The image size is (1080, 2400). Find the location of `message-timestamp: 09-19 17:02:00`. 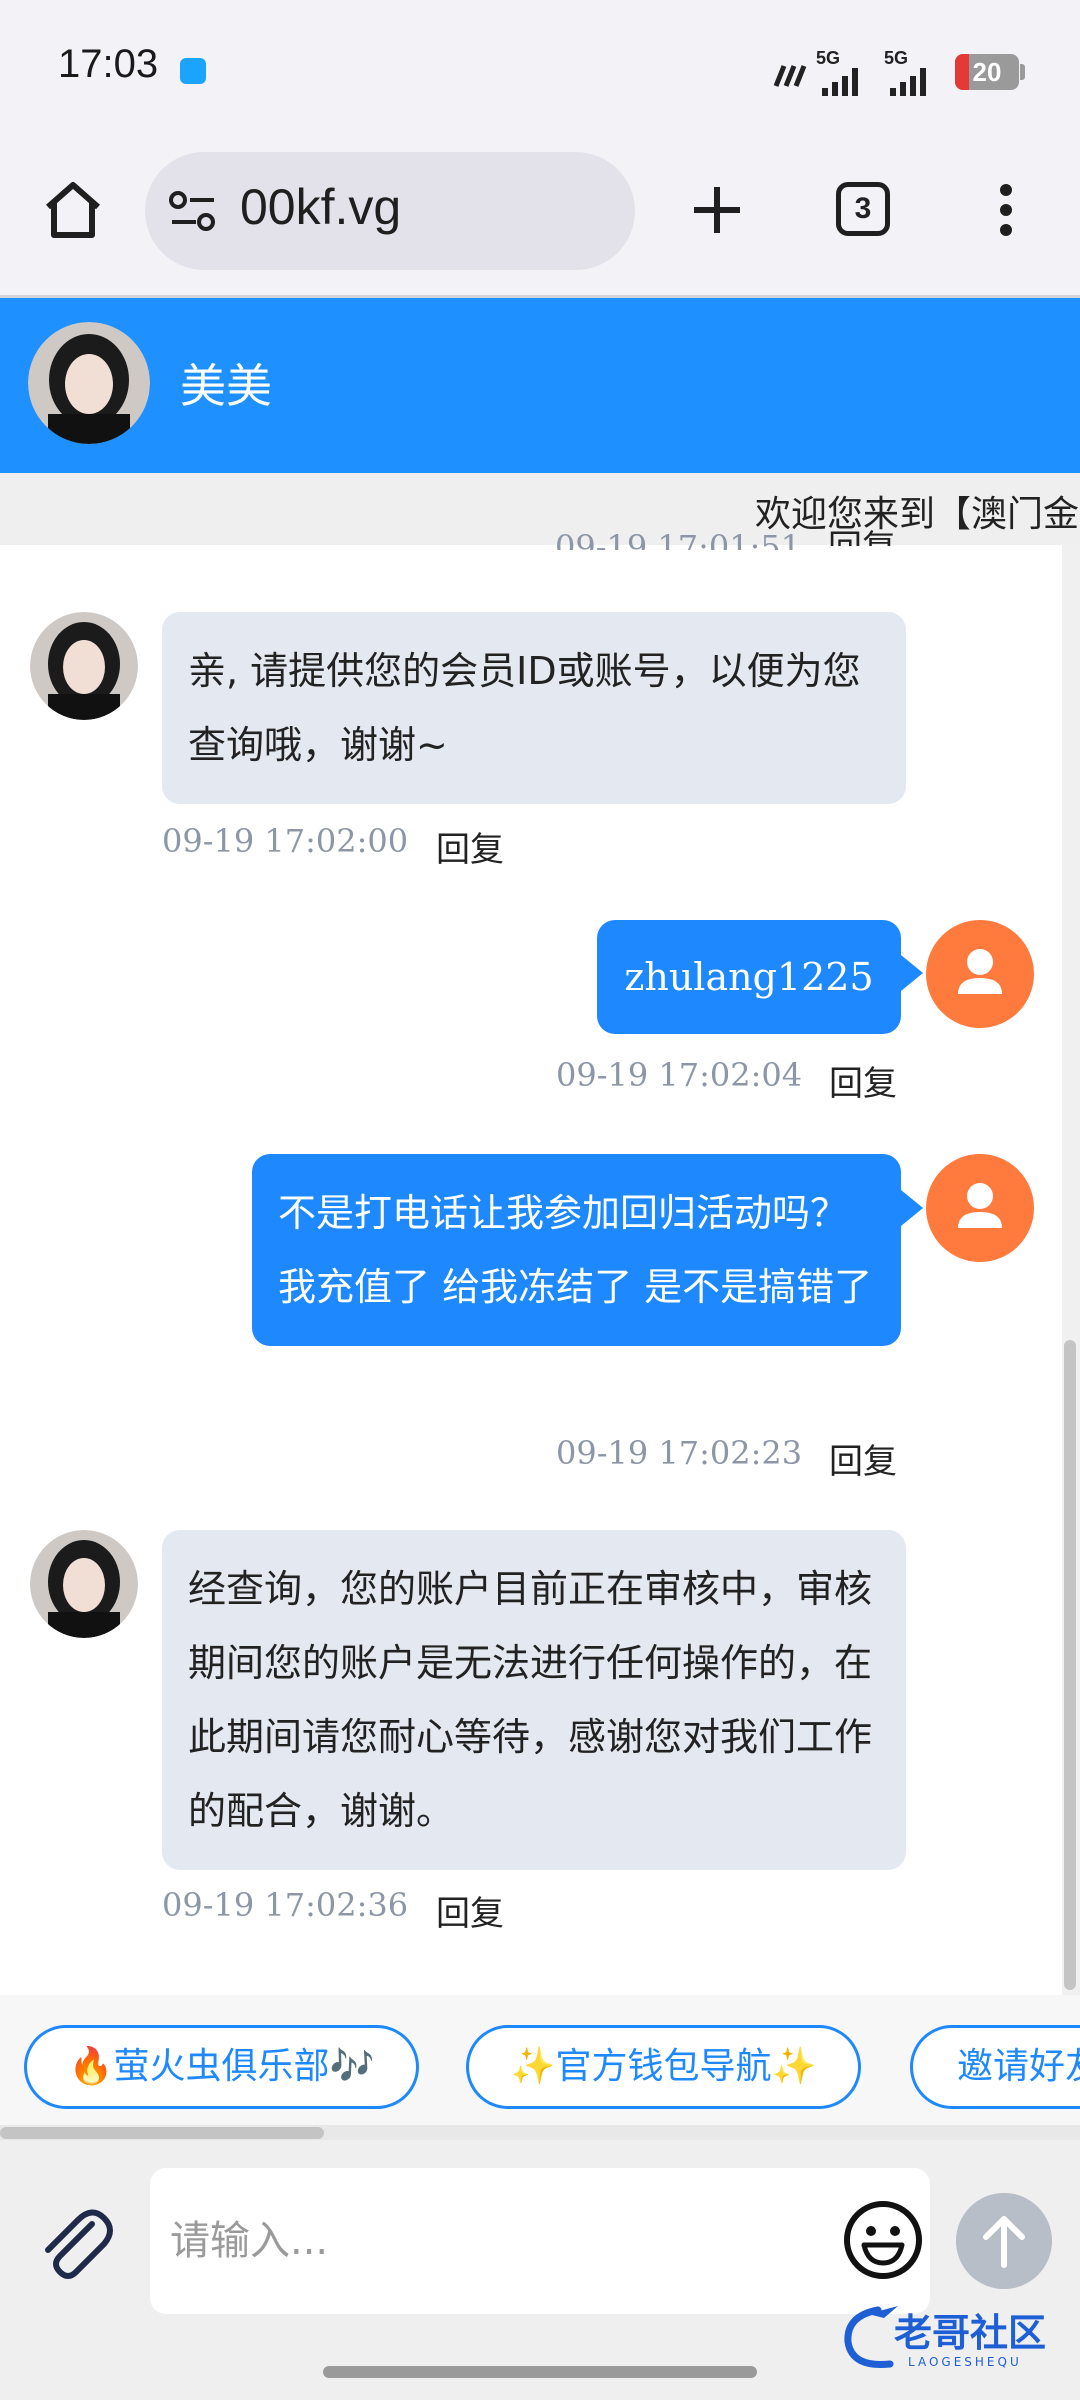

message-timestamp: 09-19 17:02:00 is located at coordinates (285, 841).